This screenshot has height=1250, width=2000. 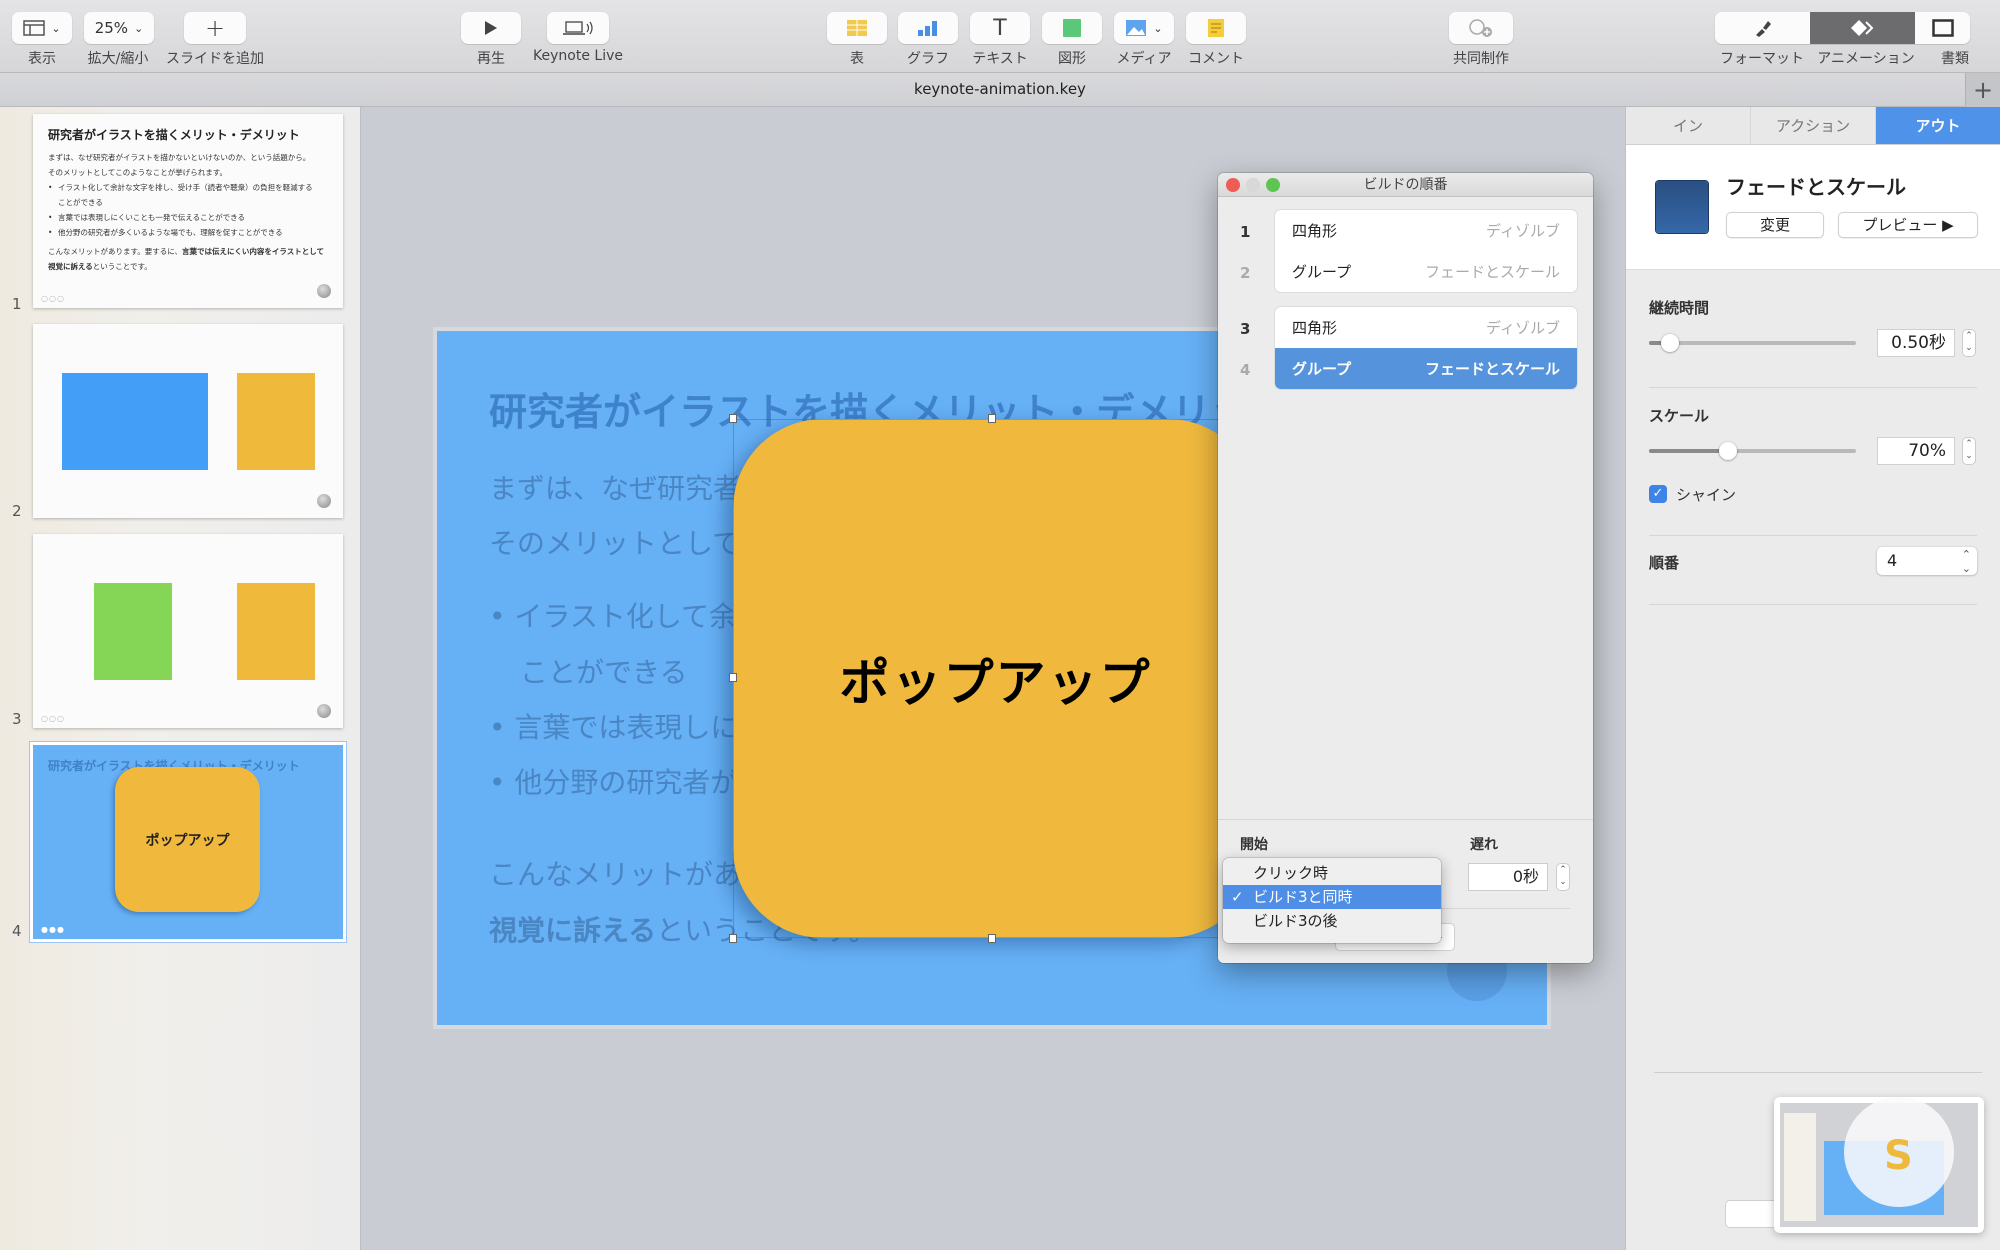 I want to click on table-icon, so click(x=857, y=28).